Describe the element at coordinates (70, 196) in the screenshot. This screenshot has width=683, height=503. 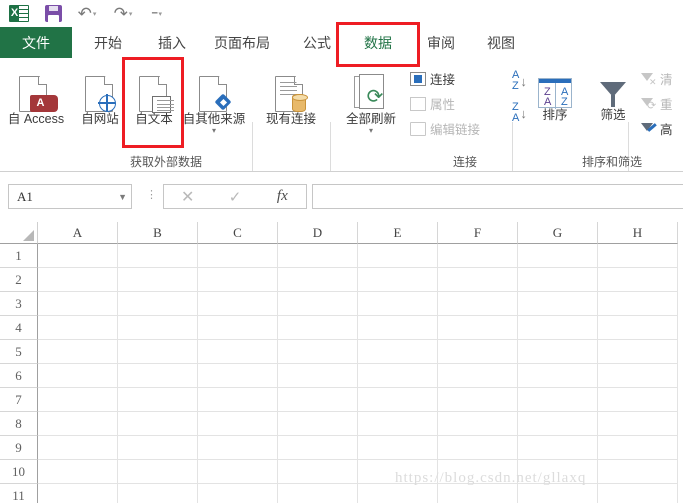
I see `name-box: A1 ▼` at that location.